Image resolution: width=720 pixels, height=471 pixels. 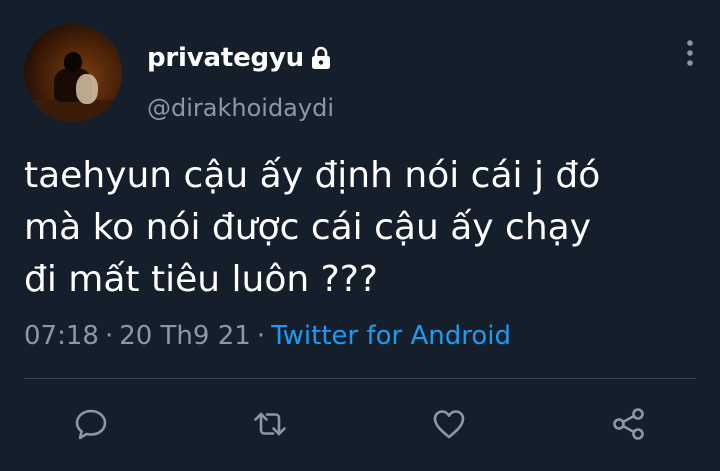 What do you see at coordinates (312, 175) in the screenshot?
I see `tweet-text-line: taehyun cậu ấy định nói cái j đó` at bounding box center [312, 175].